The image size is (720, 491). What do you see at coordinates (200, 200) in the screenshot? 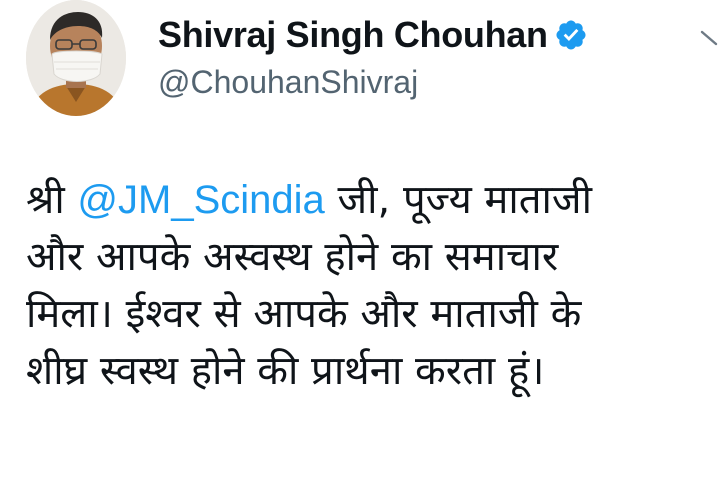
I see `mention-link: @JM_Scindia` at bounding box center [200, 200].